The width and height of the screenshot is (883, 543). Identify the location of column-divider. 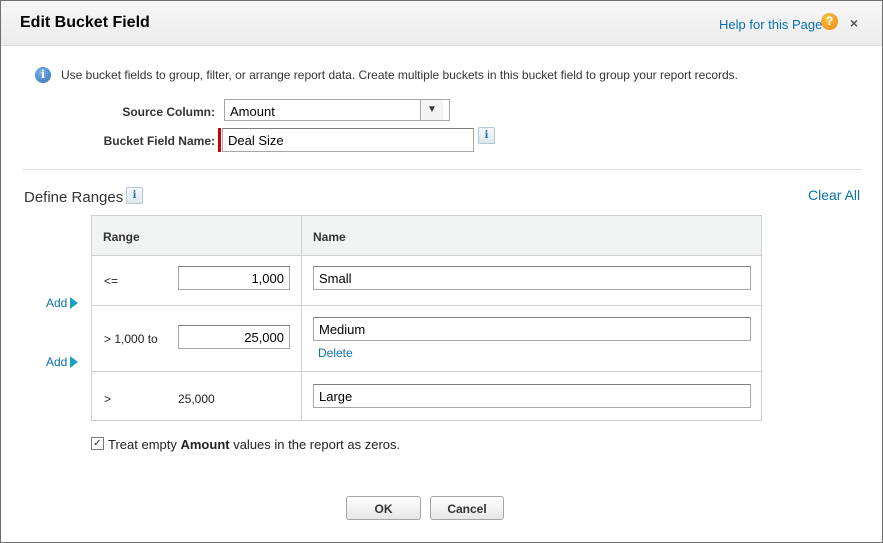
(301, 318).